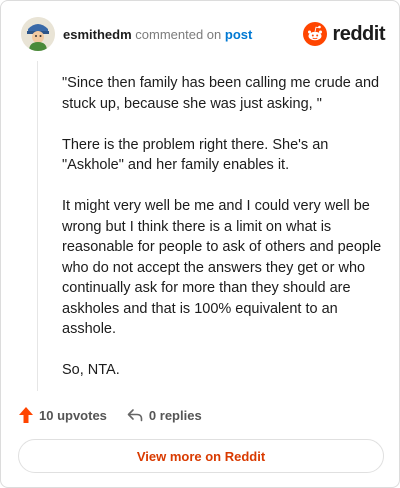 Image resolution: width=400 pixels, height=488 pixels. Describe the element at coordinates (37, 226) in the screenshot. I see `thread-line` at that location.